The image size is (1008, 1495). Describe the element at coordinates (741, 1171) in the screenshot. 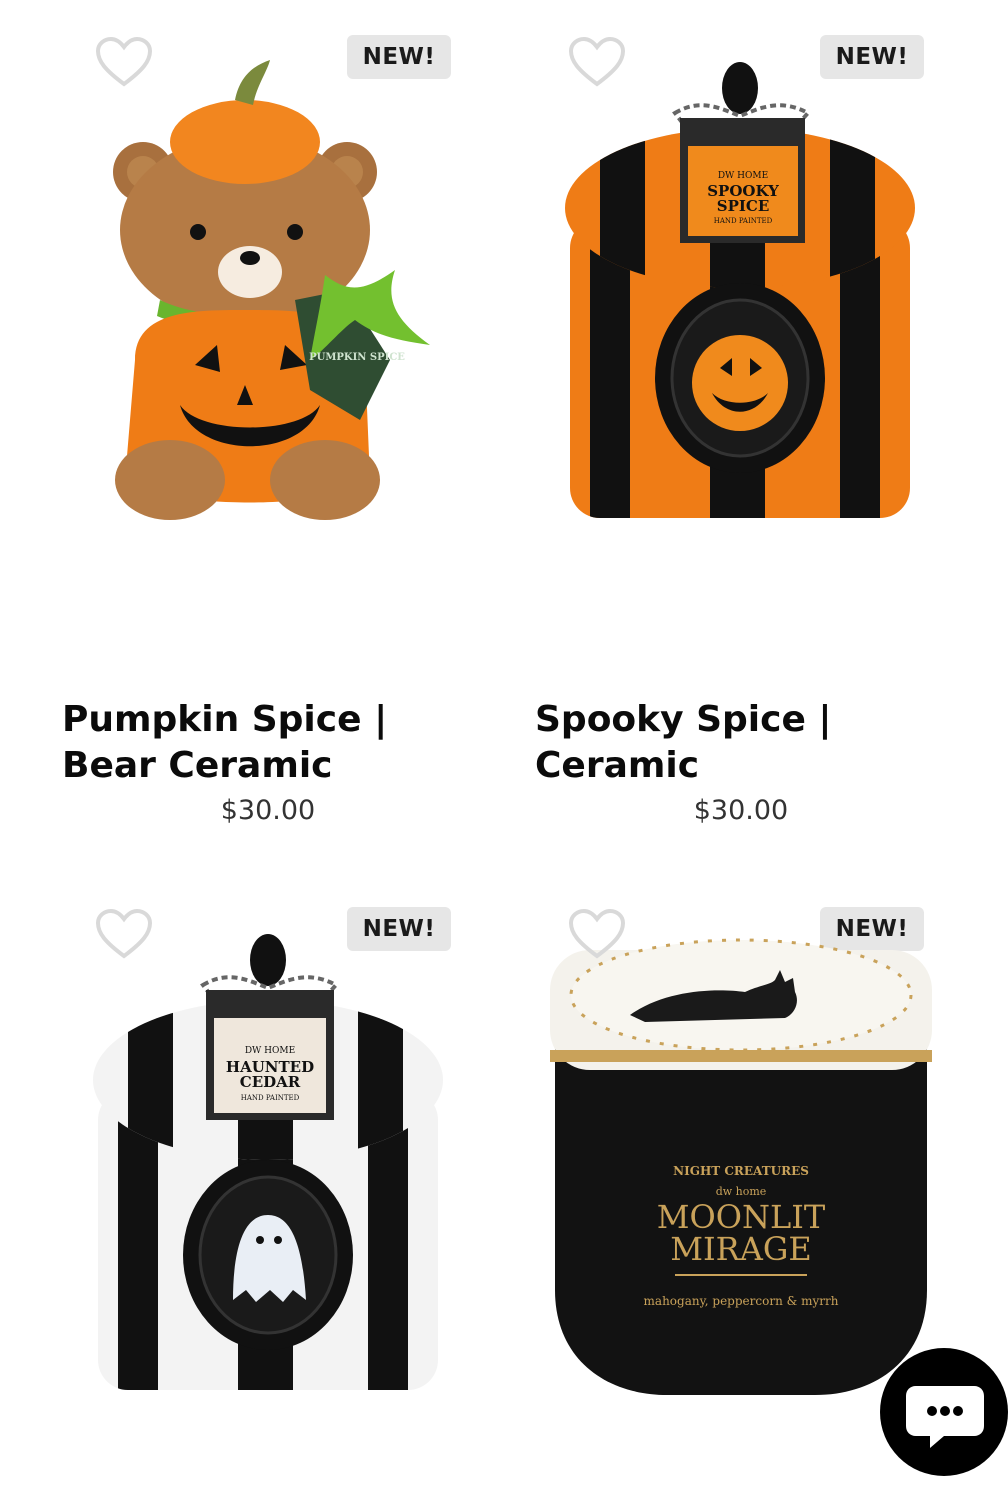

I see `label-text: NIGHT CREATURES` at that location.